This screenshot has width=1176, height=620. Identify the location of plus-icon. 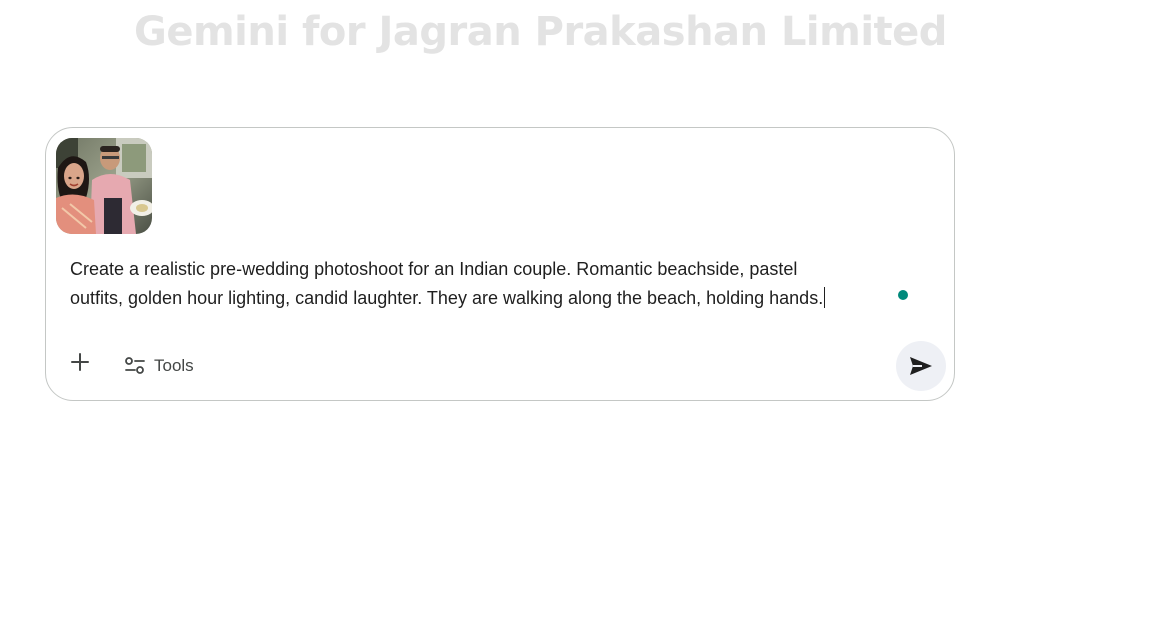
(80, 362).